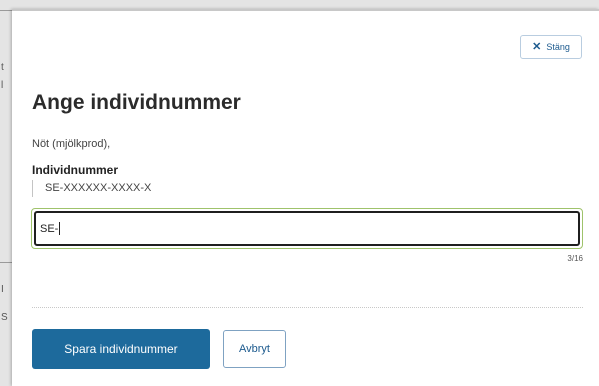 The image size is (599, 386). Describe the element at coordinates (537, 46) in the screenshot. I see `close-icon: ✕` at that location.